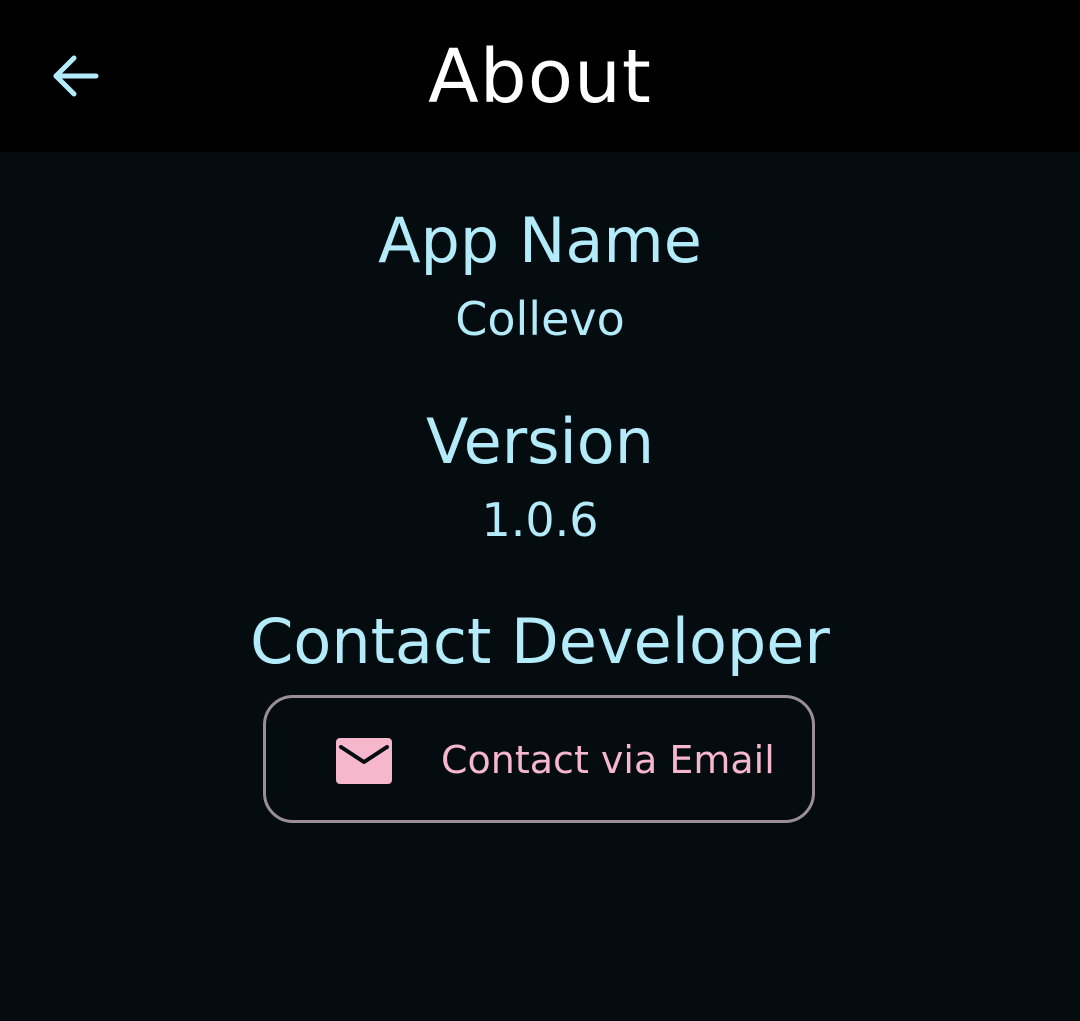 The height and width of the screenshot is (1021, 1080). I want to click on version-heading: Version, so click(540, 441).